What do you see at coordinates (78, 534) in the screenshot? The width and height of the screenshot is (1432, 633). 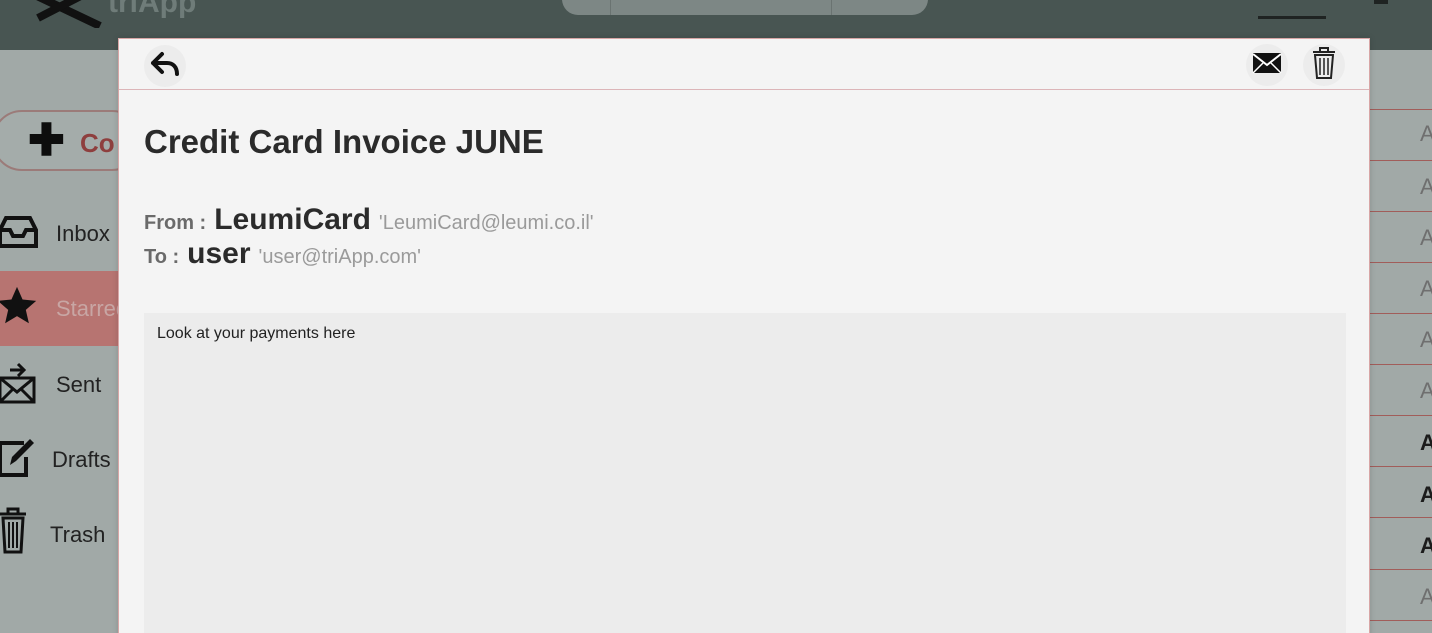 I see `sidebar-item-label: Trash` at bounding box center [78, 534].